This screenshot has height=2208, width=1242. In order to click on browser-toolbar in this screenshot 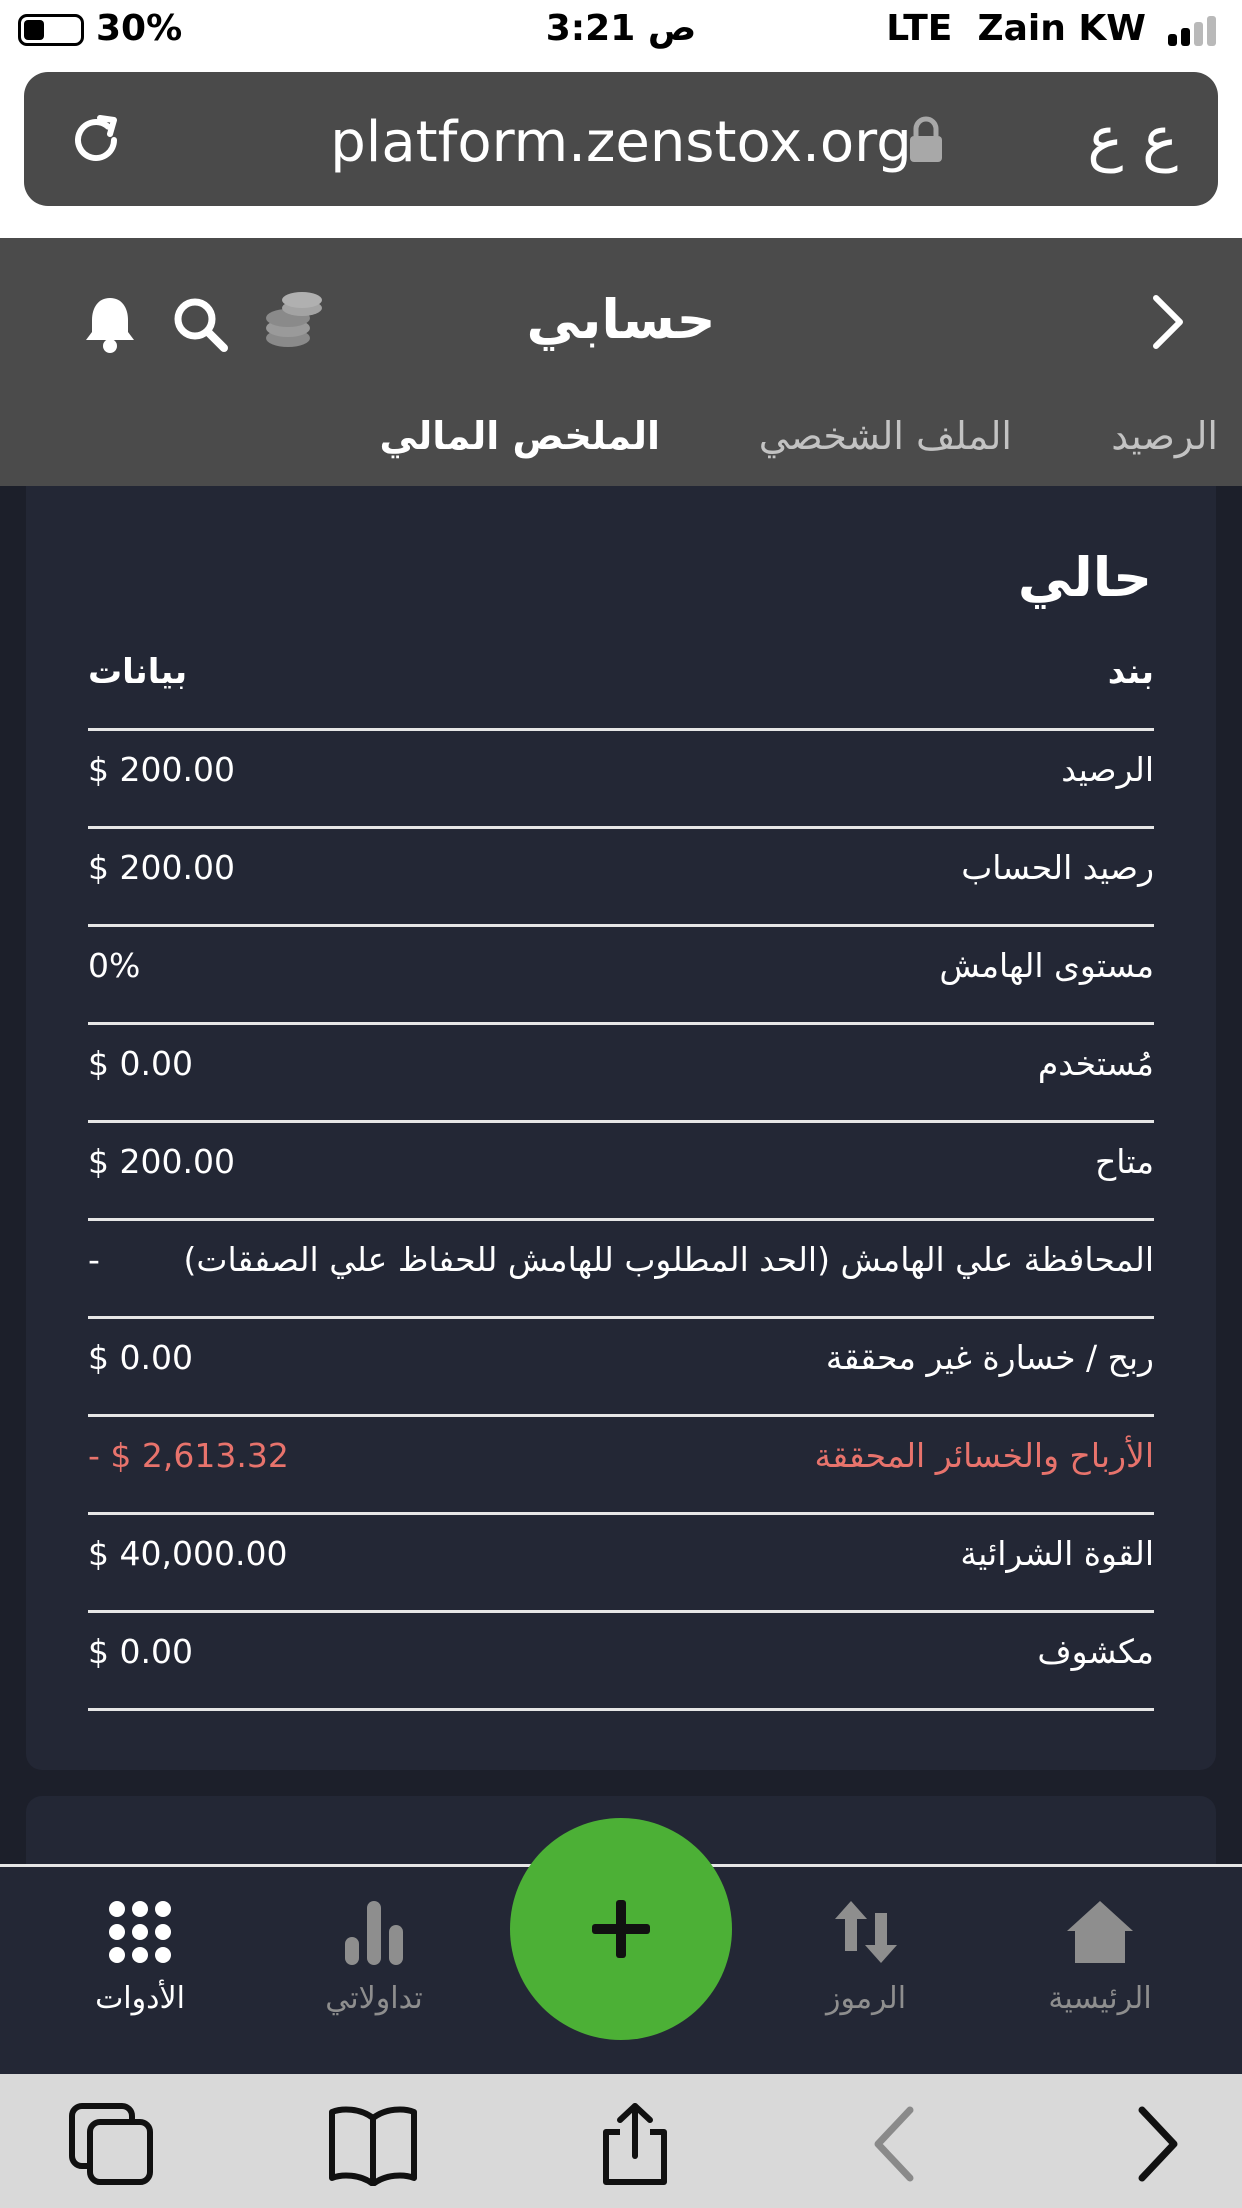, I will do `click(621, 2141)`.